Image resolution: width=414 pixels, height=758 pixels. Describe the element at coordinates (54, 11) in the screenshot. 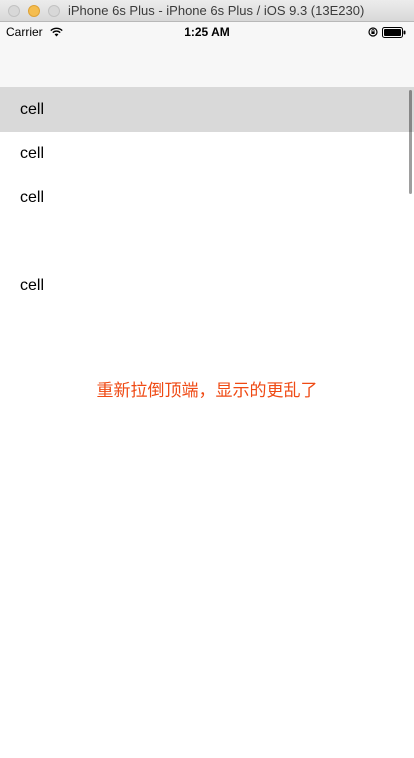

I see `zoom-icon` at that location.